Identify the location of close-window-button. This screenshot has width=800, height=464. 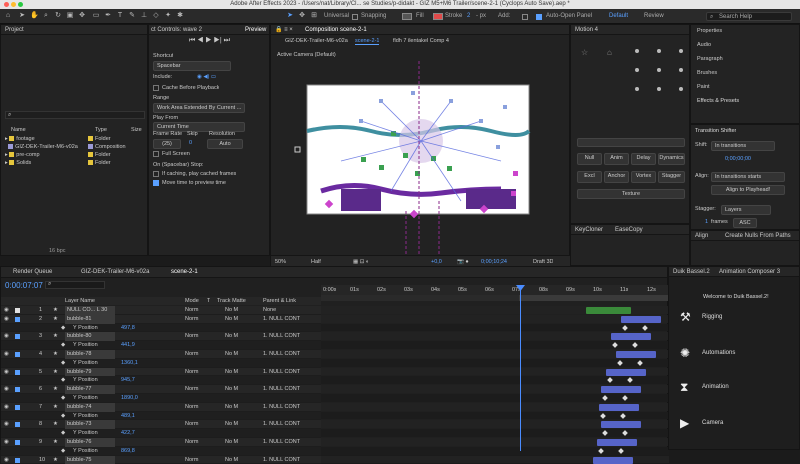
(6, 4).